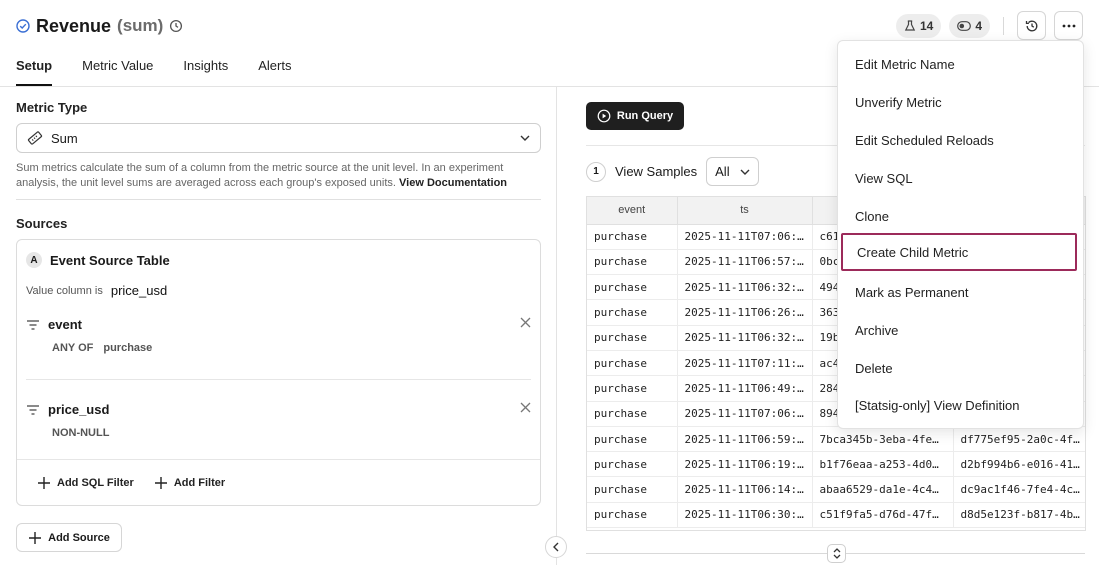 The image size is (1099, 565). I want to click on menu-item-statsig-only-view-definition: [Statsig-only] View Definition, so click(960, 405).